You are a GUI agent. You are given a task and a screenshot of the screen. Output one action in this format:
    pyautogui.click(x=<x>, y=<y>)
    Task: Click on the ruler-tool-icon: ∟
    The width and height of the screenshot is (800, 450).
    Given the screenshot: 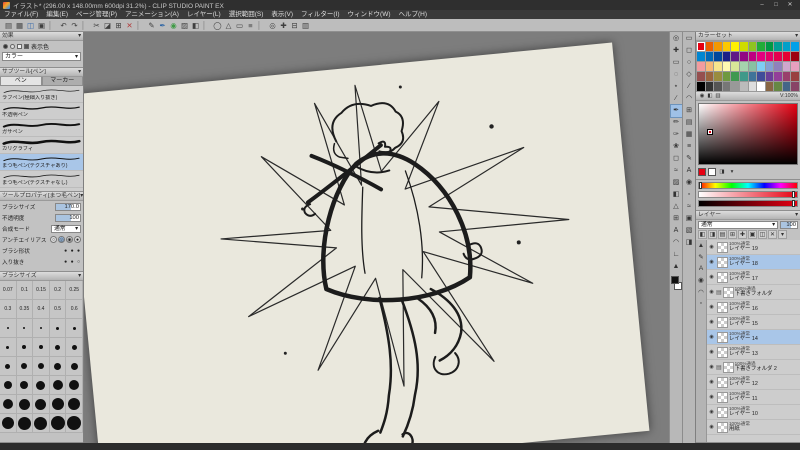 What is the action you would take?
    pyautogui.click(x=676, y=255)
    